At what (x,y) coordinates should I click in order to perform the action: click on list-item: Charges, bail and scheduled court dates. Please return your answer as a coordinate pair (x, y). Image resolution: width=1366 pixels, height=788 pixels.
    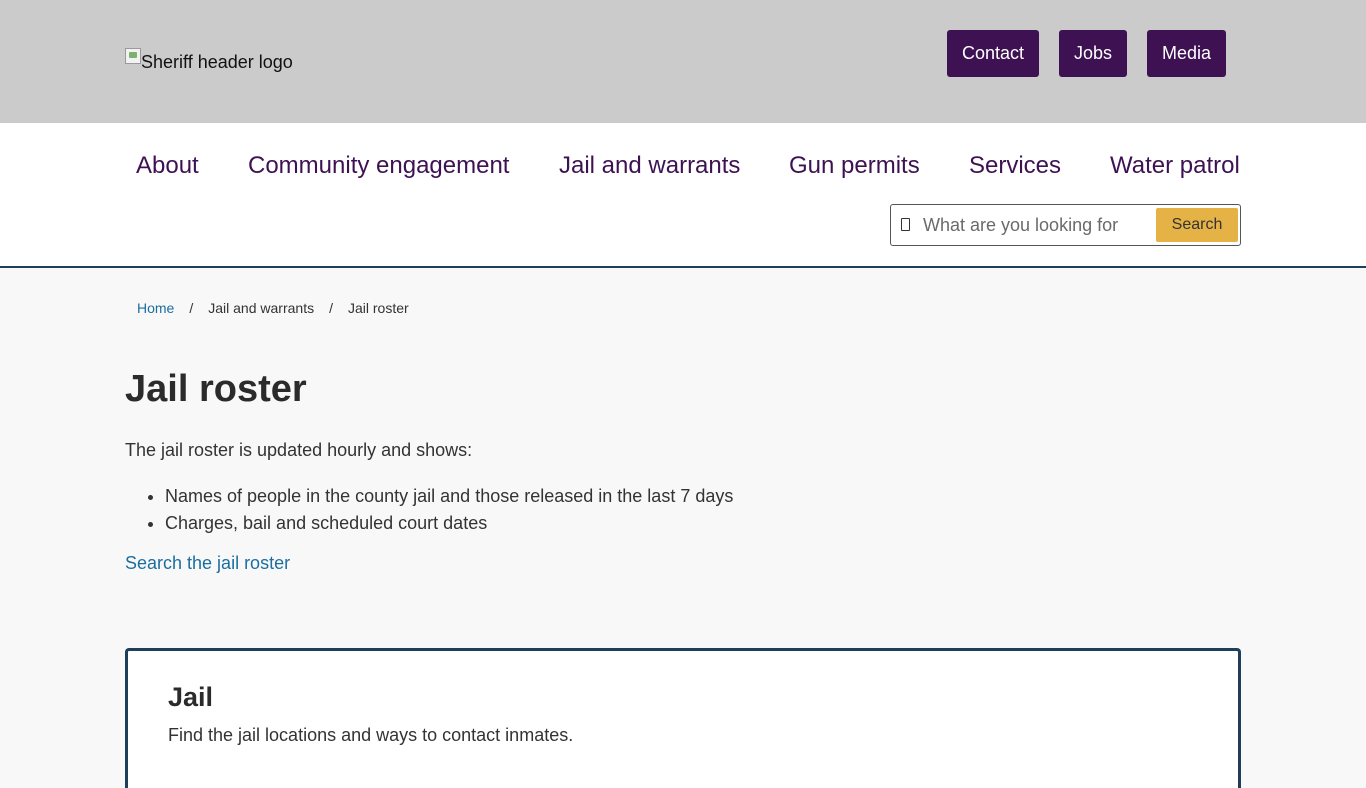
    Looking at the image, I should click on (449, 523).